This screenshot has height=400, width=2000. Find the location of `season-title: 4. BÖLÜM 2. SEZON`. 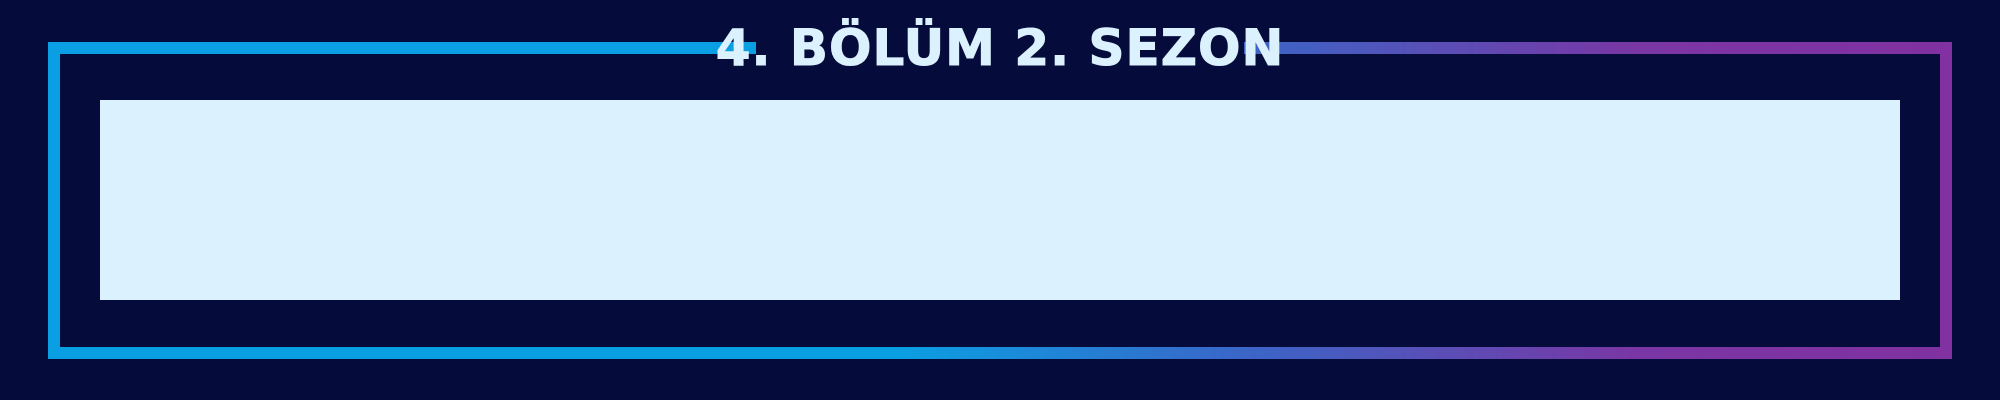

season-title: 4. BÖLÜM 2. SEZON is located at coordinates (1000, 48).